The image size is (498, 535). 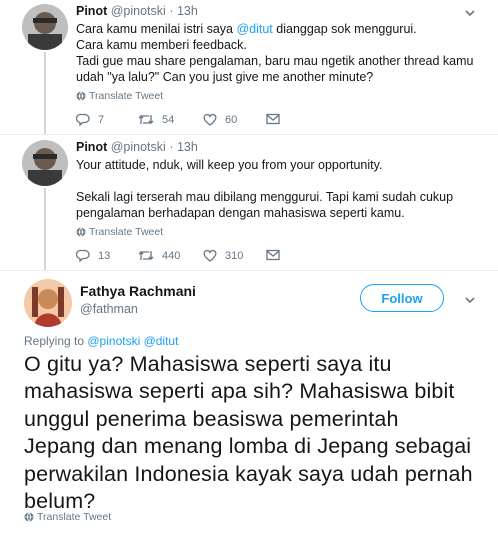 I want to click on replying-prefix: Replying to, so click(x=56, y=341).